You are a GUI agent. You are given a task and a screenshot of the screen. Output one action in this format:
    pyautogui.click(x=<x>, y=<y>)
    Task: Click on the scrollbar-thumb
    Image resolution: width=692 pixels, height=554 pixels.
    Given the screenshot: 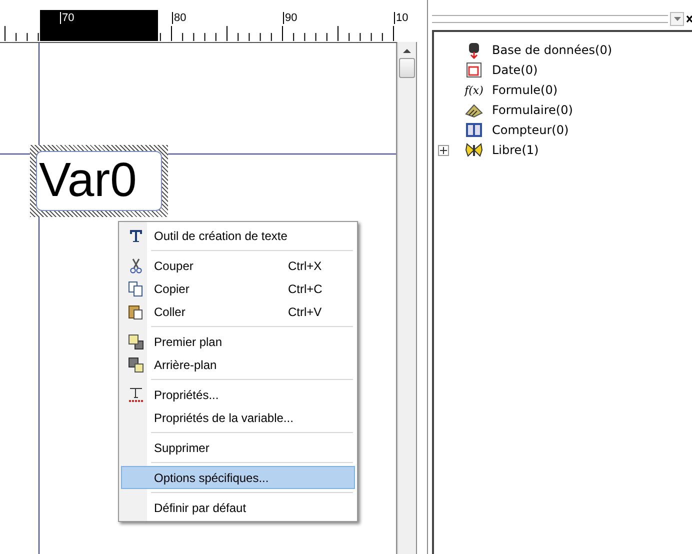 What is the action you would take?
    pyautogui.click(x=407, y=68)
    